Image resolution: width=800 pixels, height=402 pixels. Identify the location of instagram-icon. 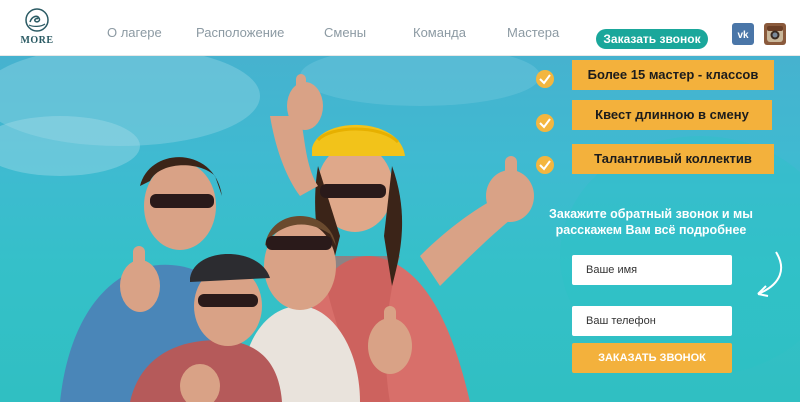
(775, 34).